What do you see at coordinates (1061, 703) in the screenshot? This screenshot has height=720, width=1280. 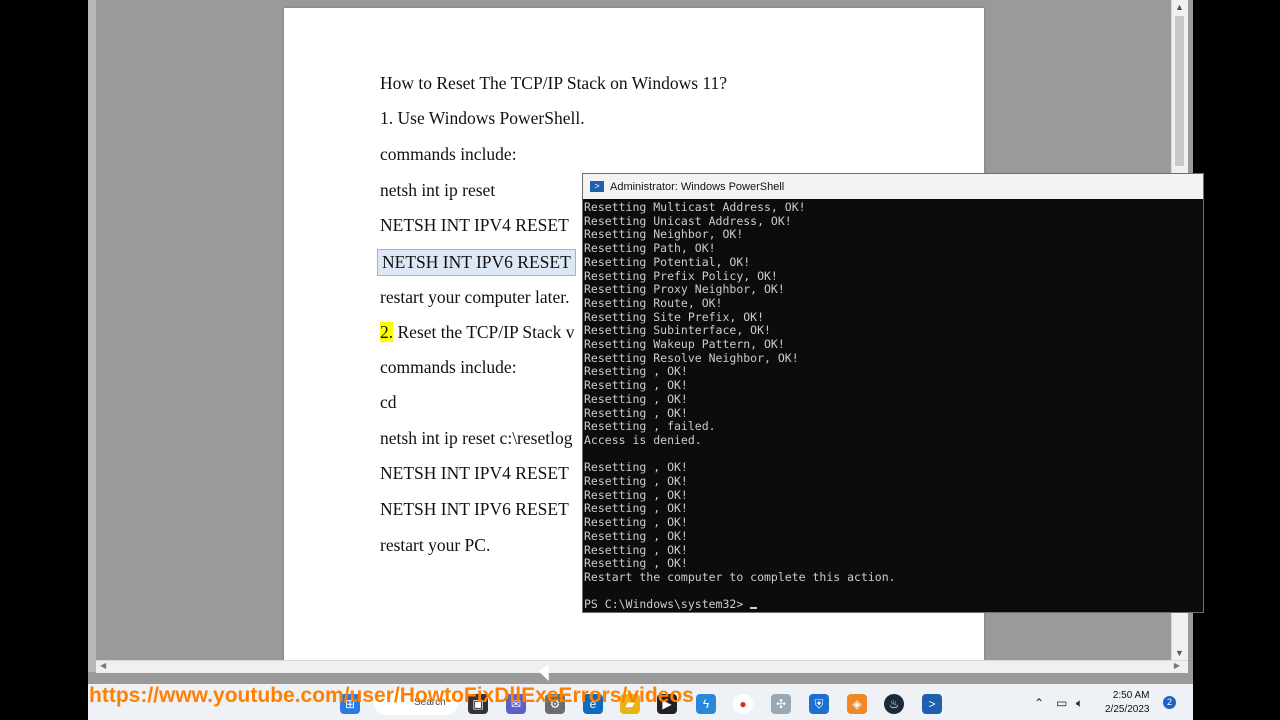 I see `network-status-icon: ▭` at bounding box center [1061, 703].